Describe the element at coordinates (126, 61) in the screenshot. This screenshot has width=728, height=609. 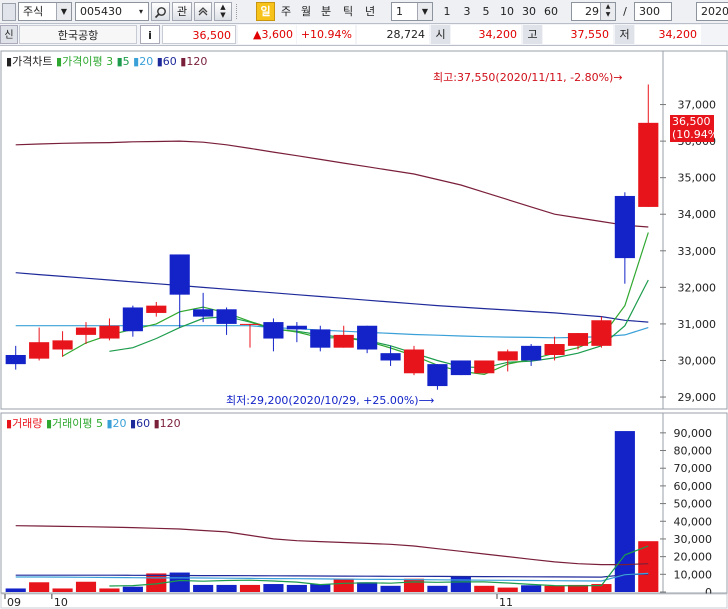
I see `legend-ma-5: 5` at that location.